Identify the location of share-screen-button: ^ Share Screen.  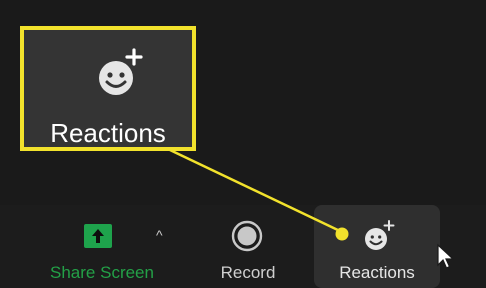
(102, 246).